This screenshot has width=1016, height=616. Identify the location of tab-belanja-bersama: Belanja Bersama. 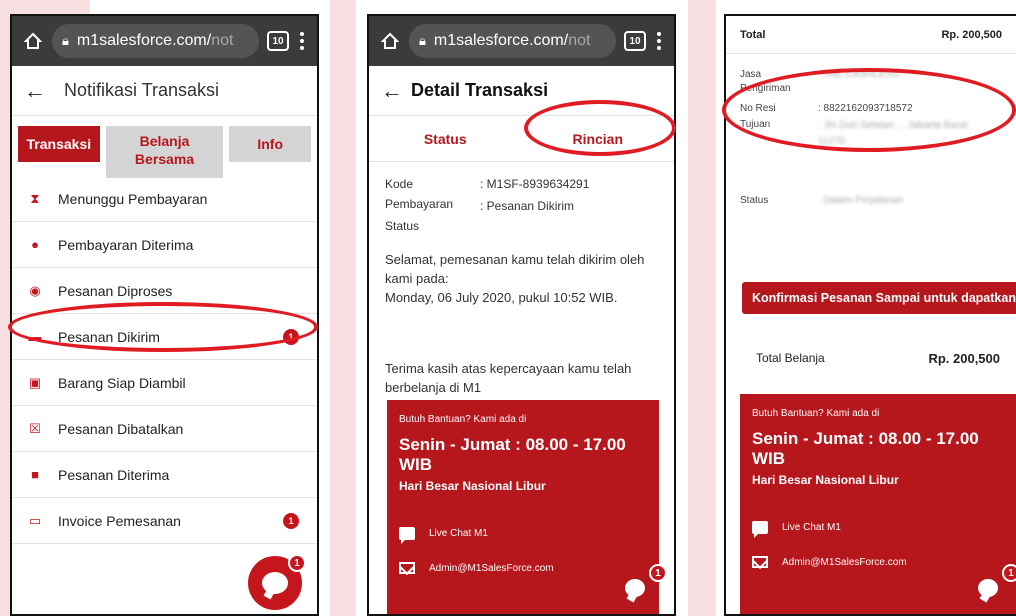
(164, 152).